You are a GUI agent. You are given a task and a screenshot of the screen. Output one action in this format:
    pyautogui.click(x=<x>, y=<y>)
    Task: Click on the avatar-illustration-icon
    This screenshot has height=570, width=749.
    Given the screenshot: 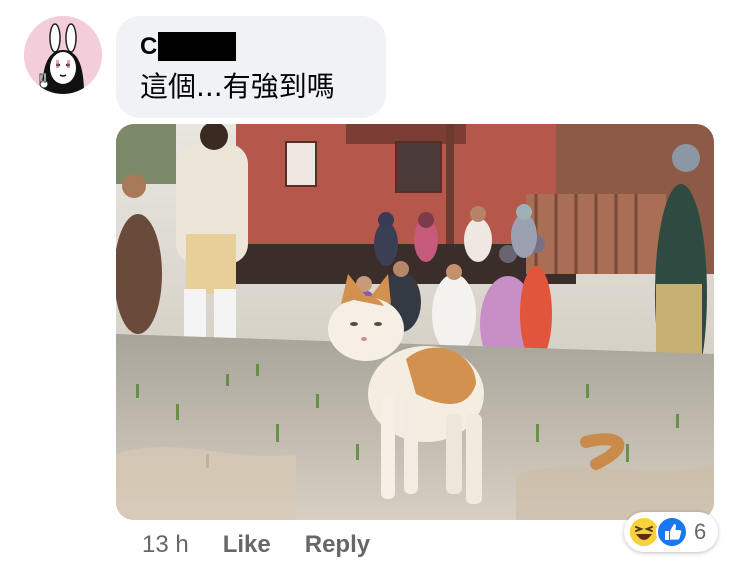 What is the action you would take?
    pyautogui.click(x=63, y=55)
    